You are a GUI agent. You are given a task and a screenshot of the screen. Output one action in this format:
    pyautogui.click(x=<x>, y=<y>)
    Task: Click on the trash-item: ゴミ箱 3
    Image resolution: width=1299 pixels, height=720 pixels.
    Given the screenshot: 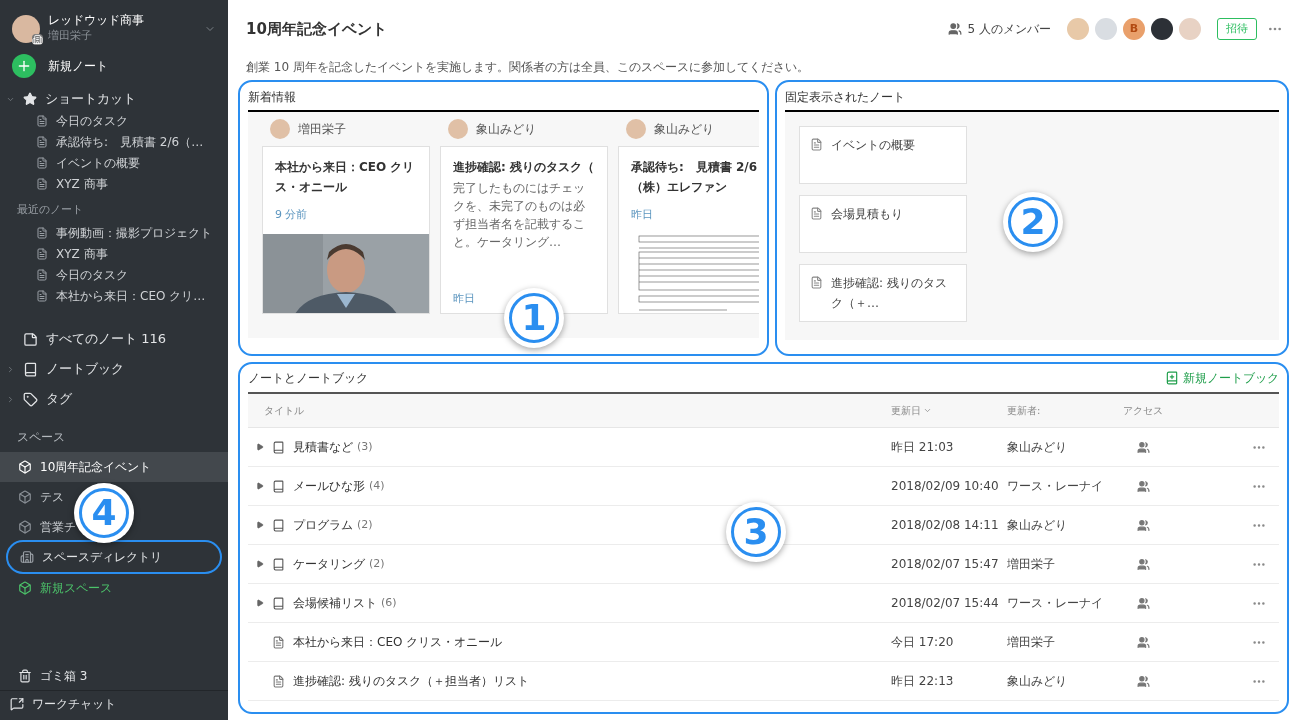 What is the action you would take?
    pyautogui.click(x=114, y=676)
    